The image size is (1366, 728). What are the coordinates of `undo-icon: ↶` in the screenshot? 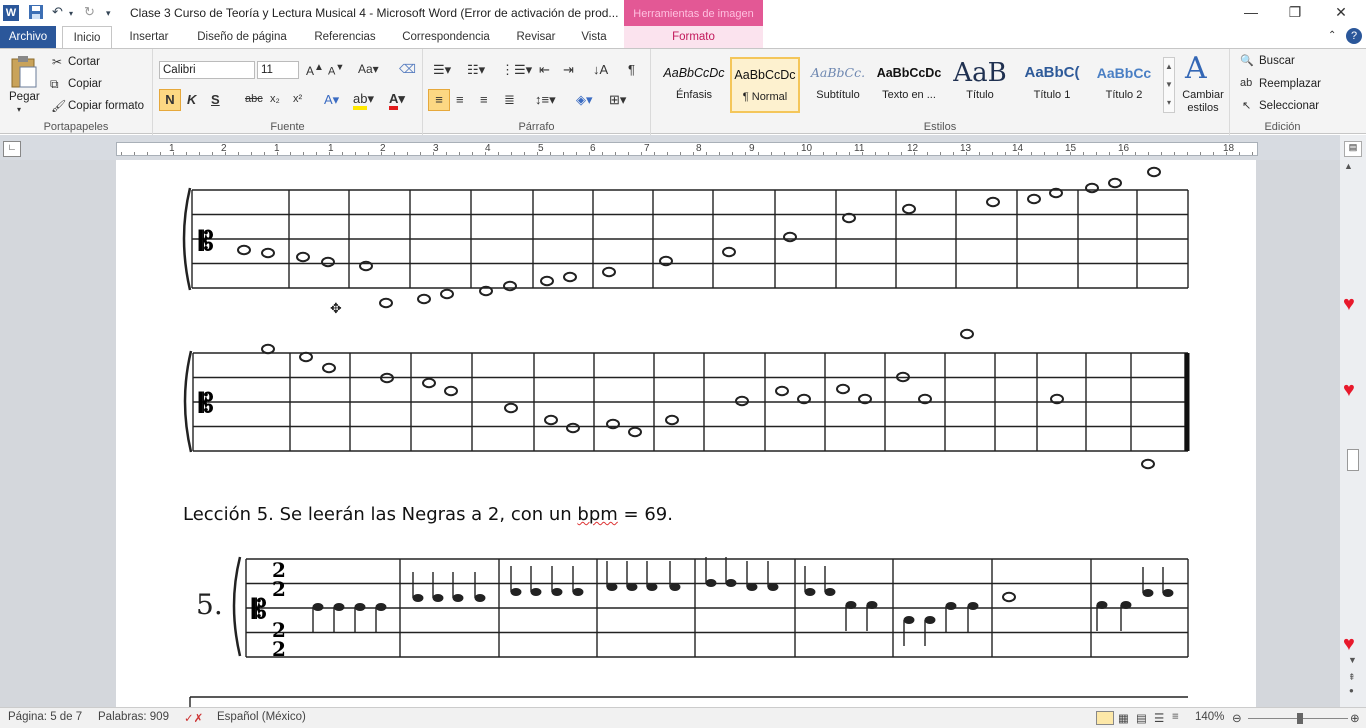 It's located at (57, 12).